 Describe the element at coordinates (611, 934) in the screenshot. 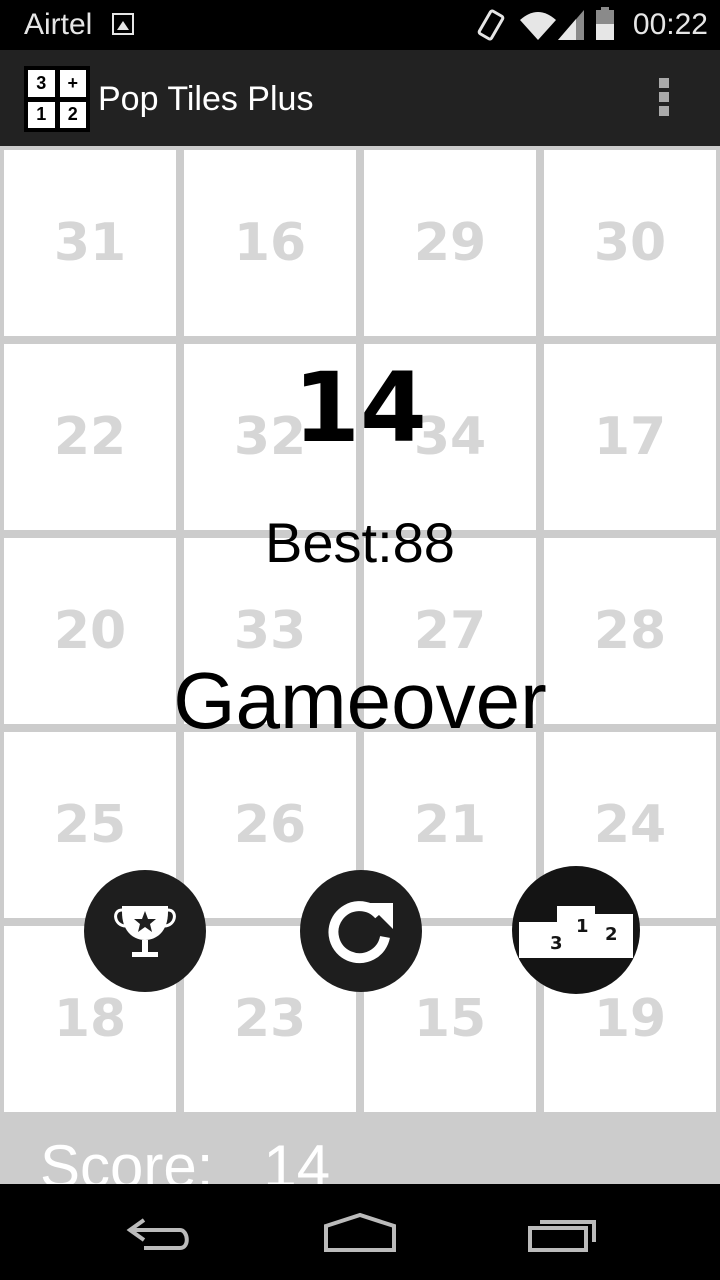

I see `podium-second-label: 2` at that location.